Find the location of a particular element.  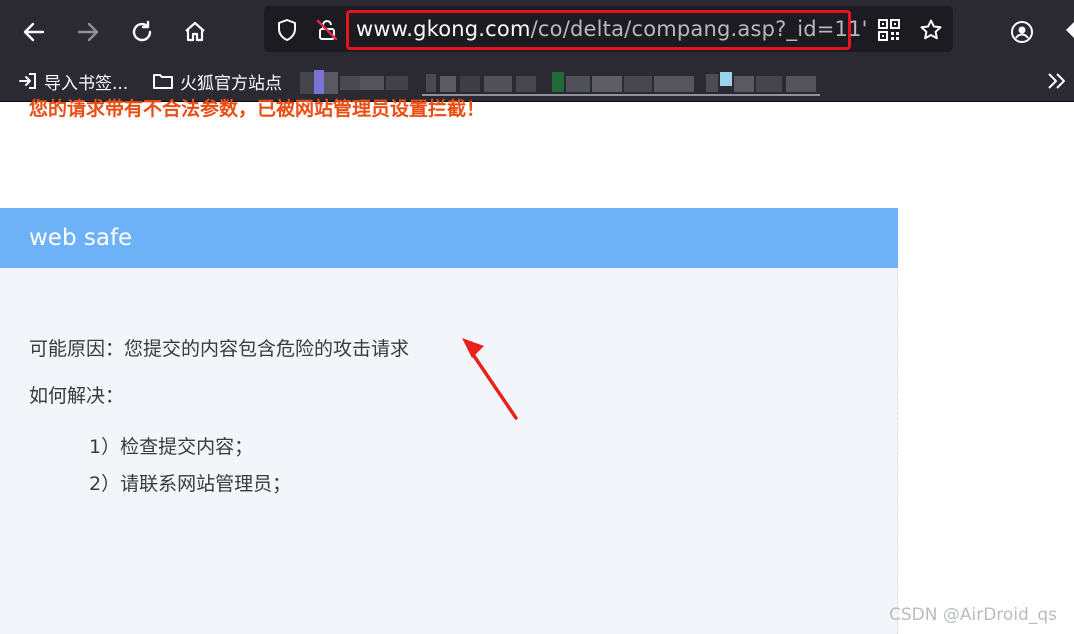

home-icon is located at coordinates (195, 31).